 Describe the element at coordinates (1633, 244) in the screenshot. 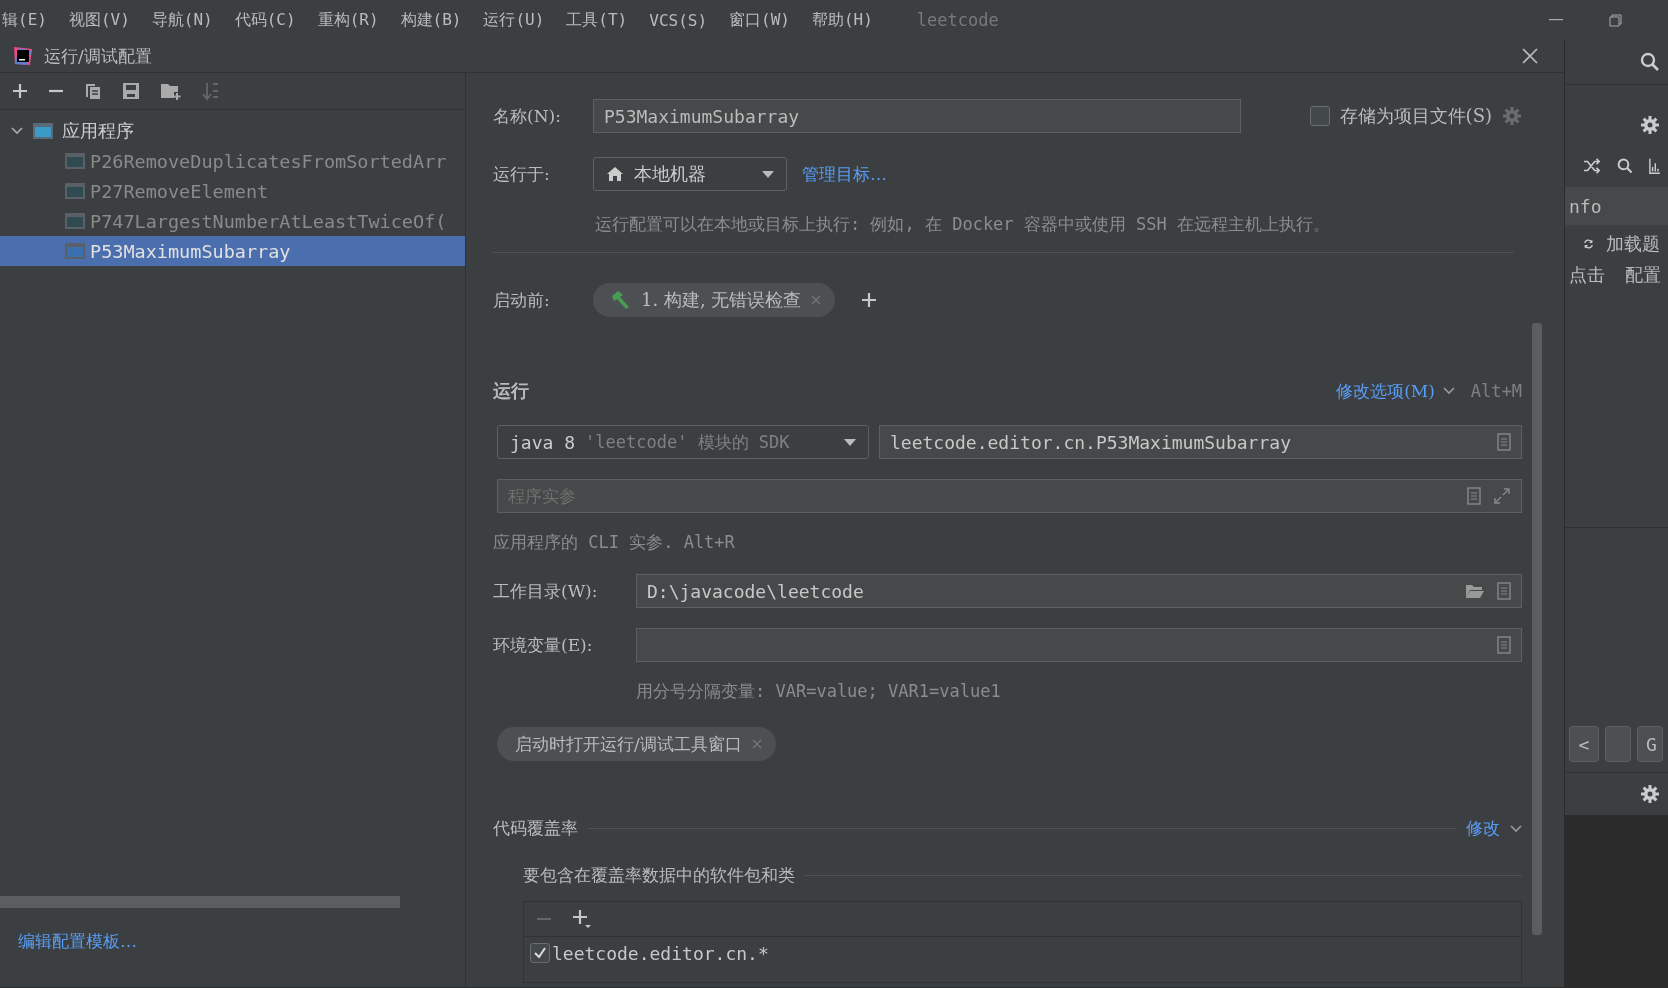

I see `panel-text: 加载题` at that location.